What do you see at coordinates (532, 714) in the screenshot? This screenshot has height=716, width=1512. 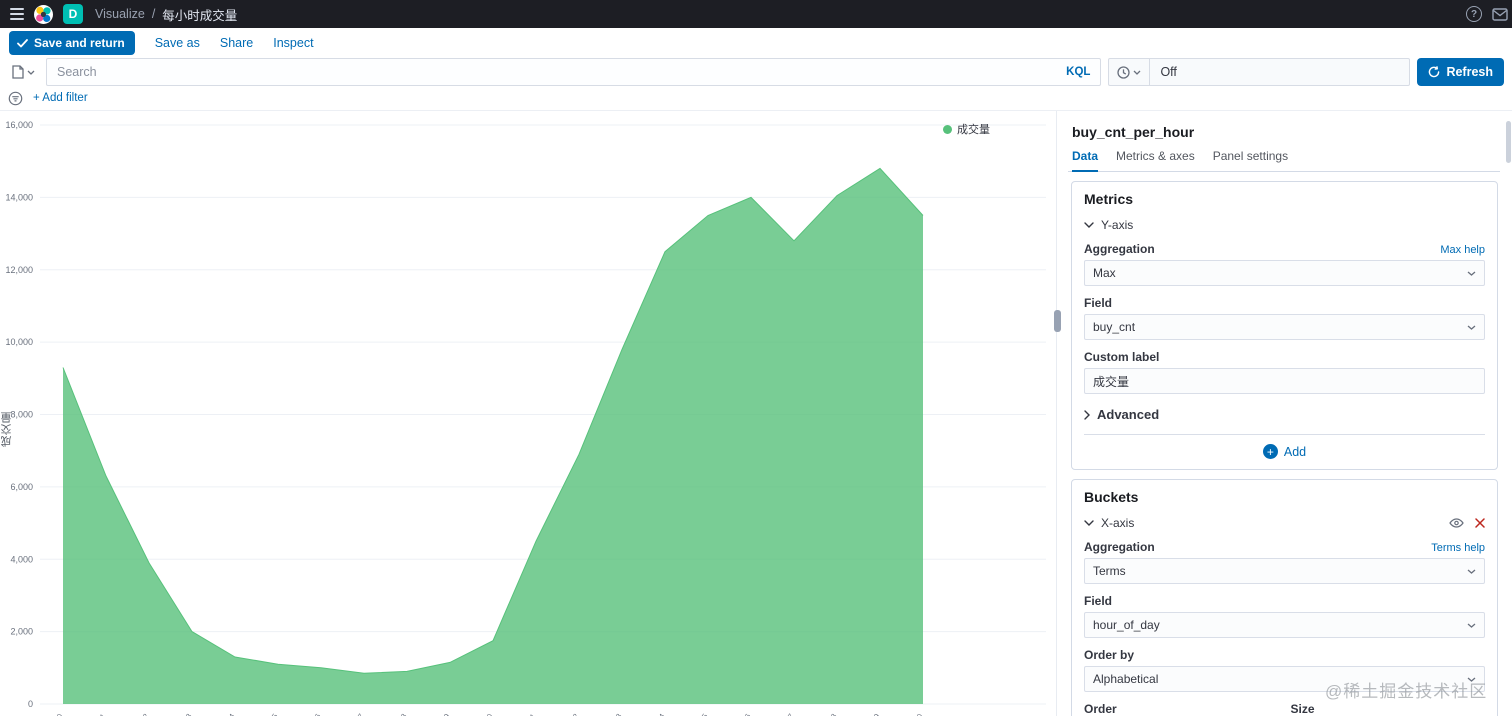 I see `svg-text: 11` at bounding box center [532, 714].